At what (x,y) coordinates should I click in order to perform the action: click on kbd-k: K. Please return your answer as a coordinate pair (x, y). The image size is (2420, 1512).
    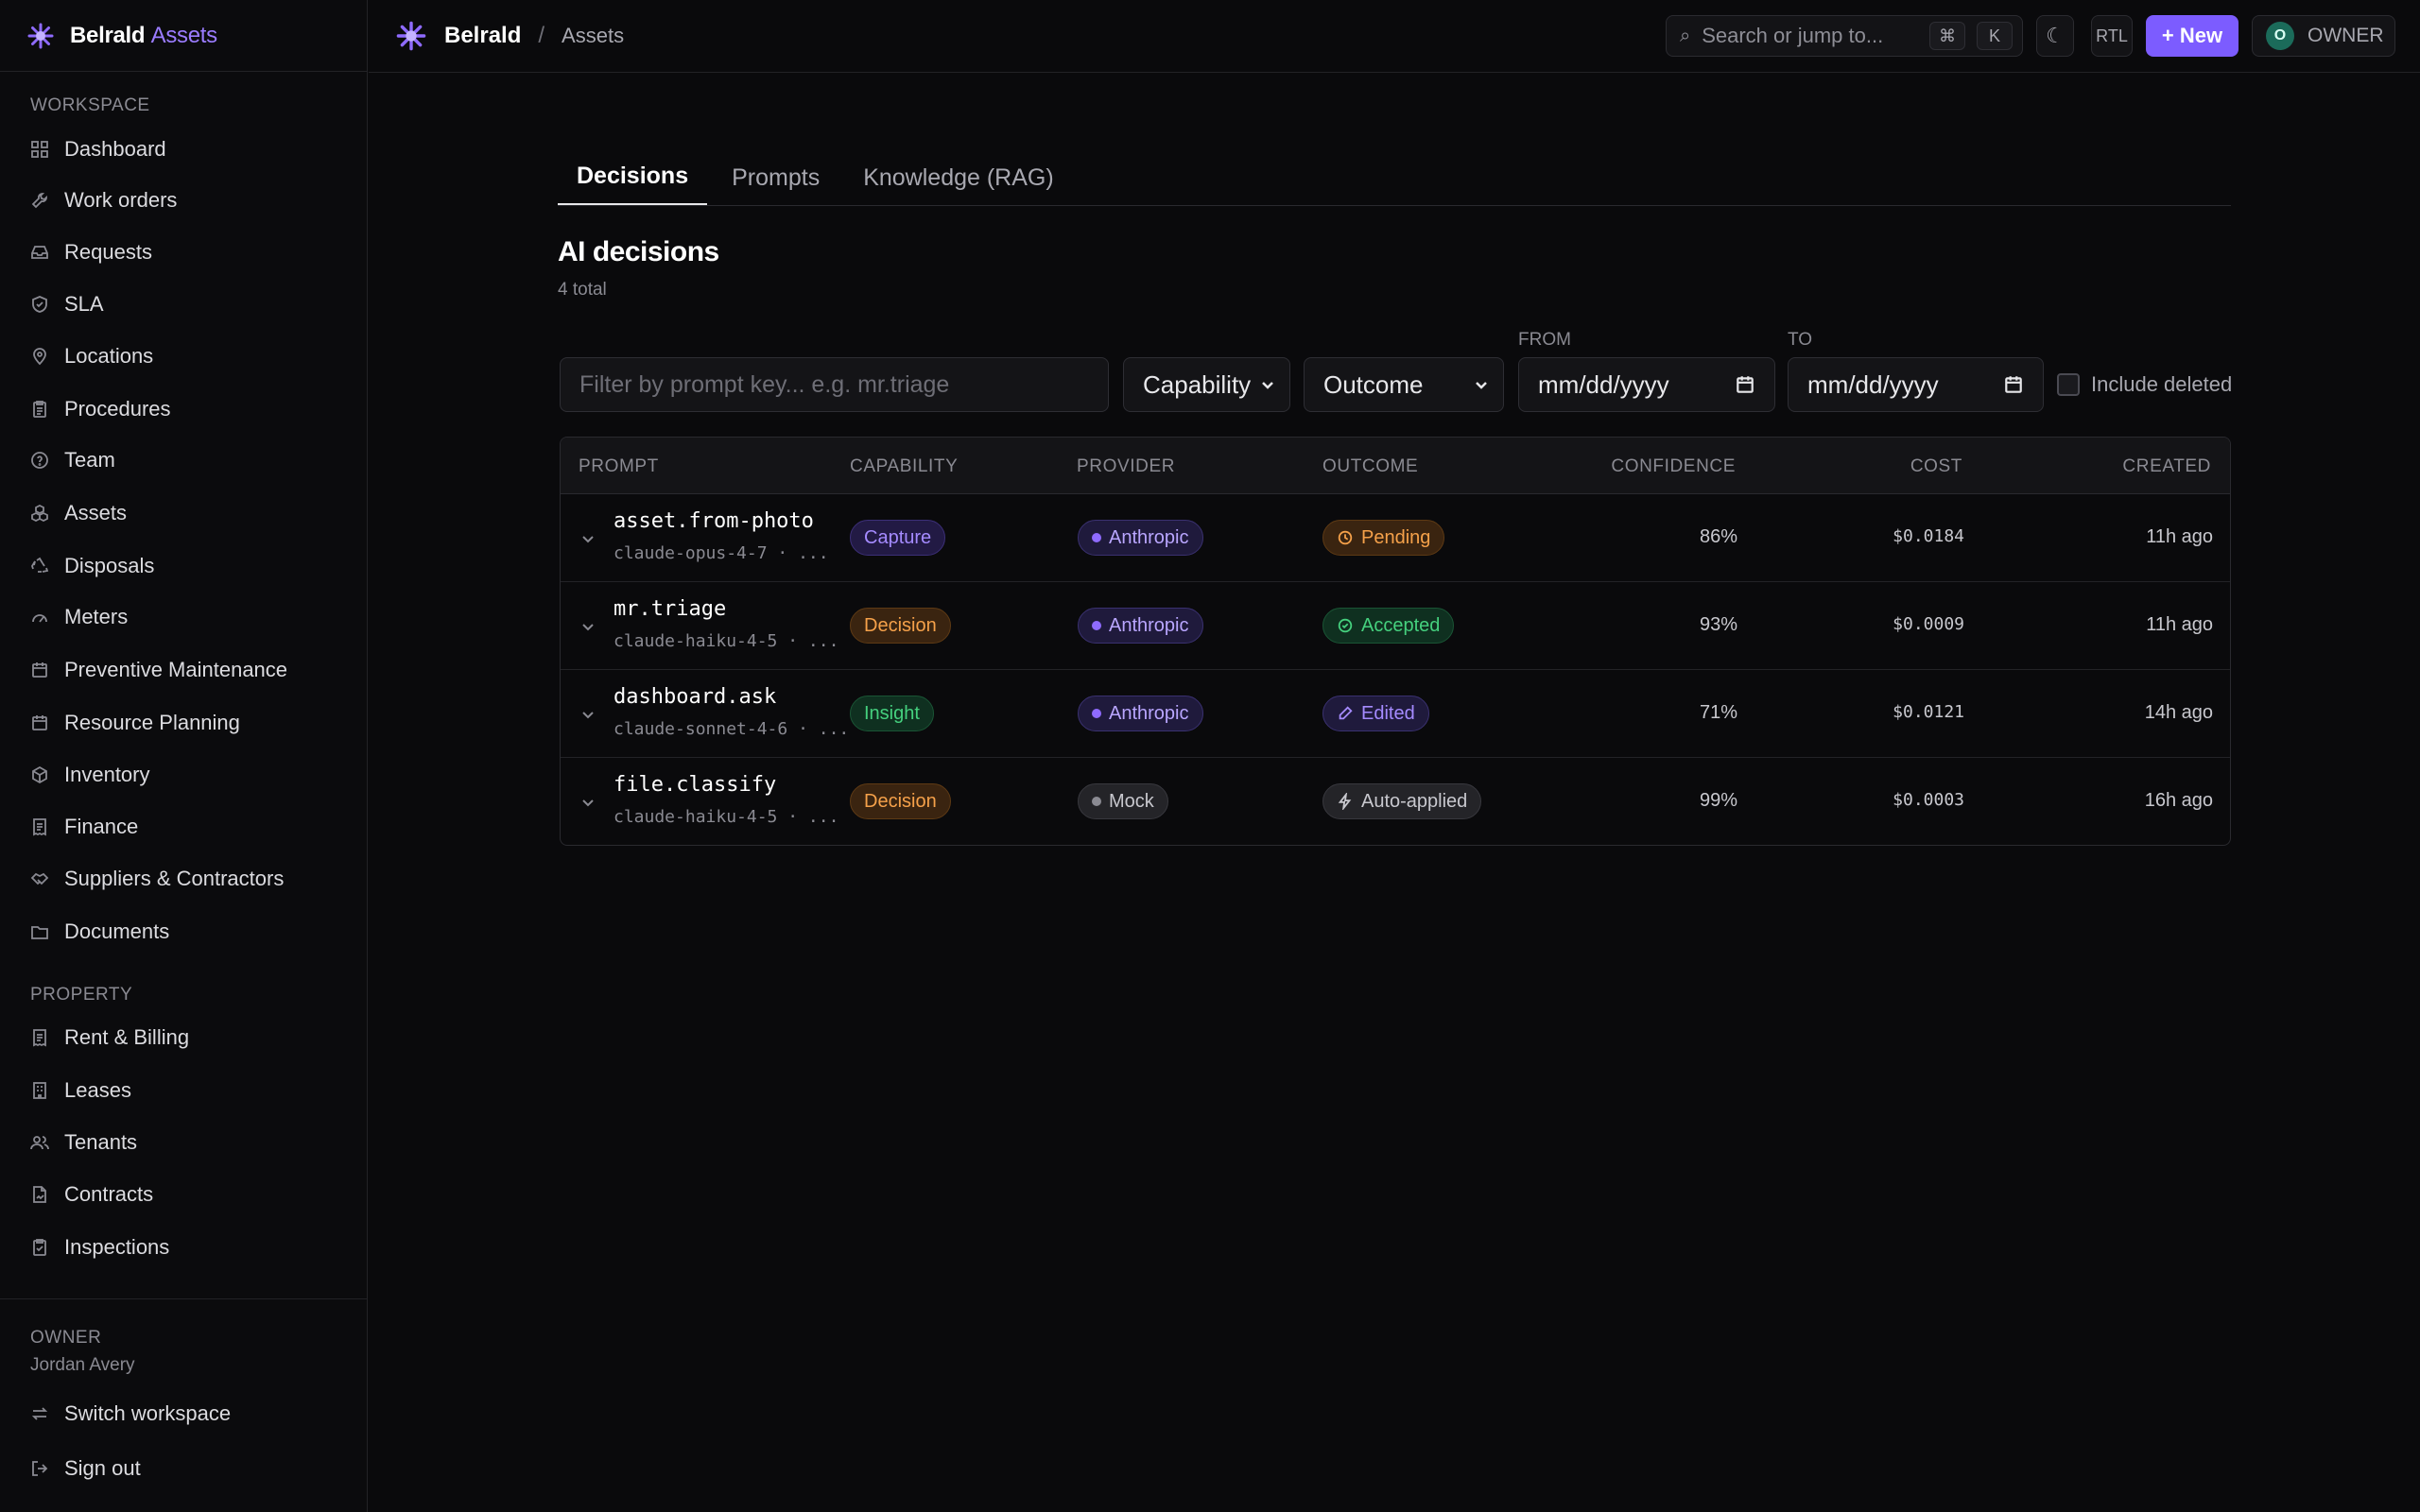
    Looking at the image, I should click on (1995, 36).